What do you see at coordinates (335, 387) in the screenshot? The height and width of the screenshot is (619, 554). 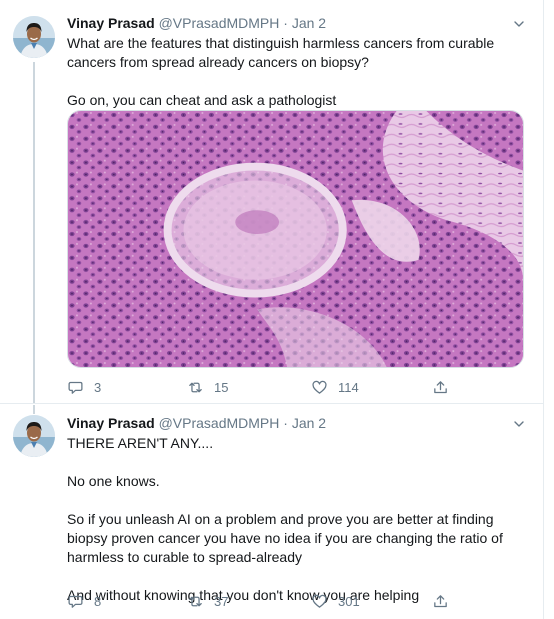 I see `like-button: 114` at bounding box center [335, 387].